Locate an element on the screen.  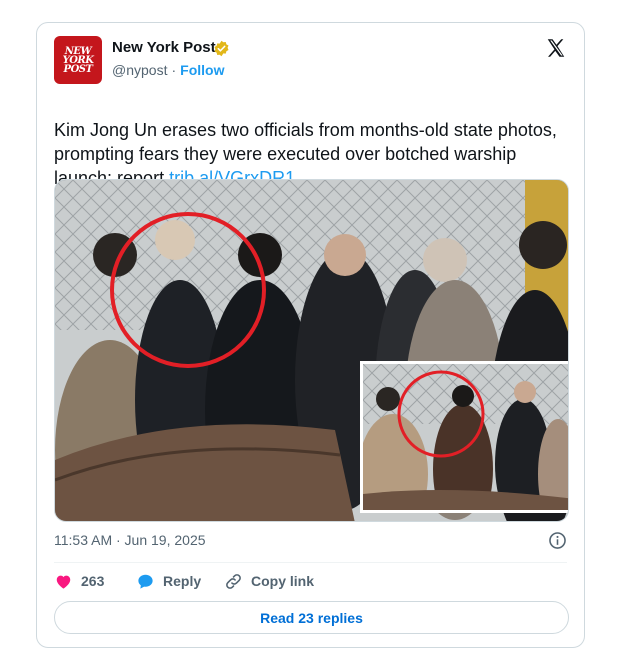
avatar-line: POST is located at coordinates (78, 69).